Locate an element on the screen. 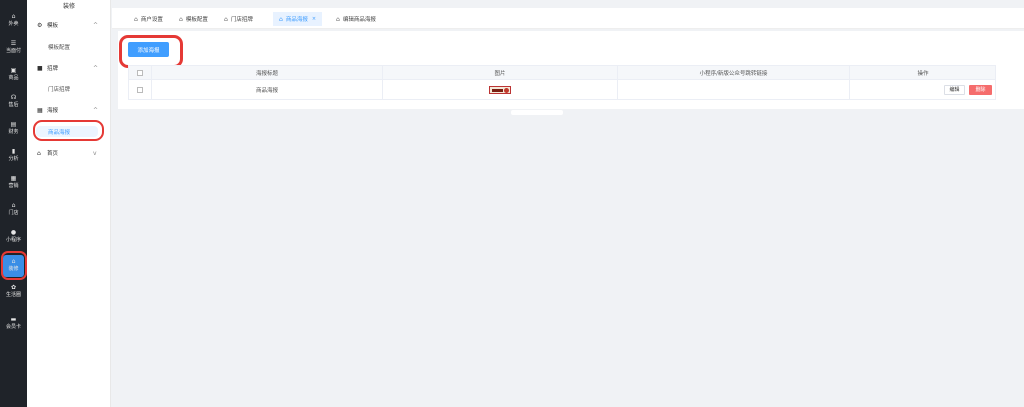 The image size is (1024, 407). cell-image is located at coordinates (499, 89).